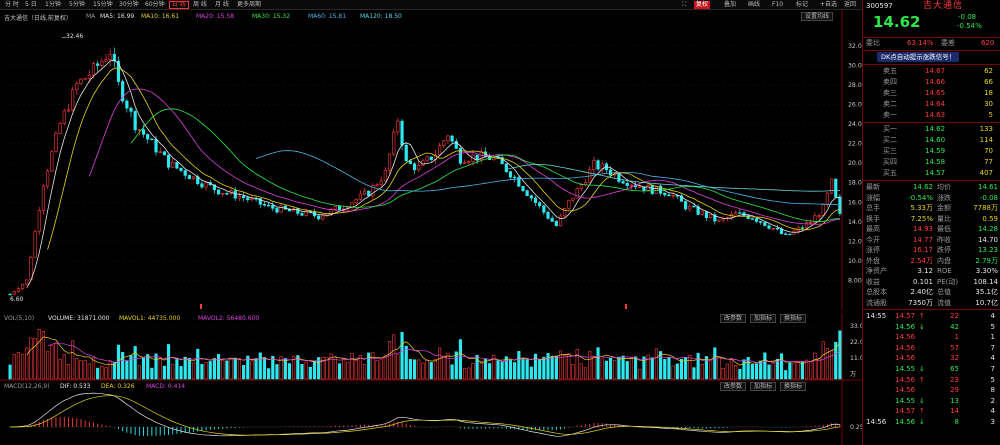 This screenshot has height=445, width=1000. I want to click on vol-add-indicator-button: 加指标, so click(763, 318).